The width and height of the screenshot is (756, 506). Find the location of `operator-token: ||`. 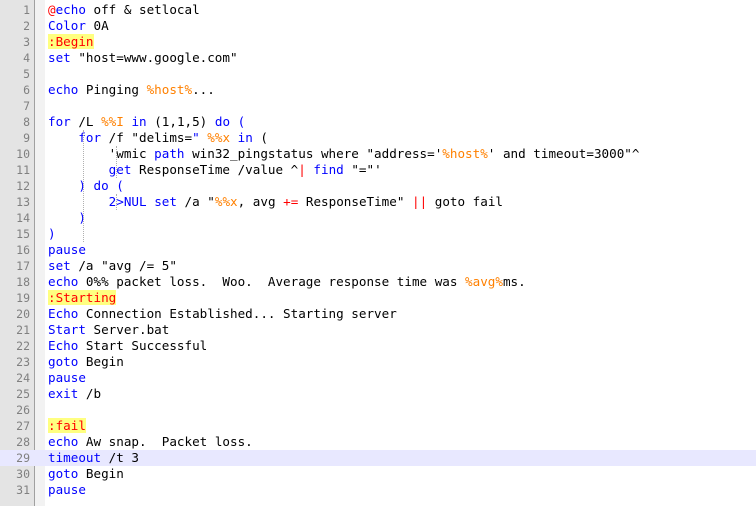

operator-token: || is located at coordinates (420, 201).